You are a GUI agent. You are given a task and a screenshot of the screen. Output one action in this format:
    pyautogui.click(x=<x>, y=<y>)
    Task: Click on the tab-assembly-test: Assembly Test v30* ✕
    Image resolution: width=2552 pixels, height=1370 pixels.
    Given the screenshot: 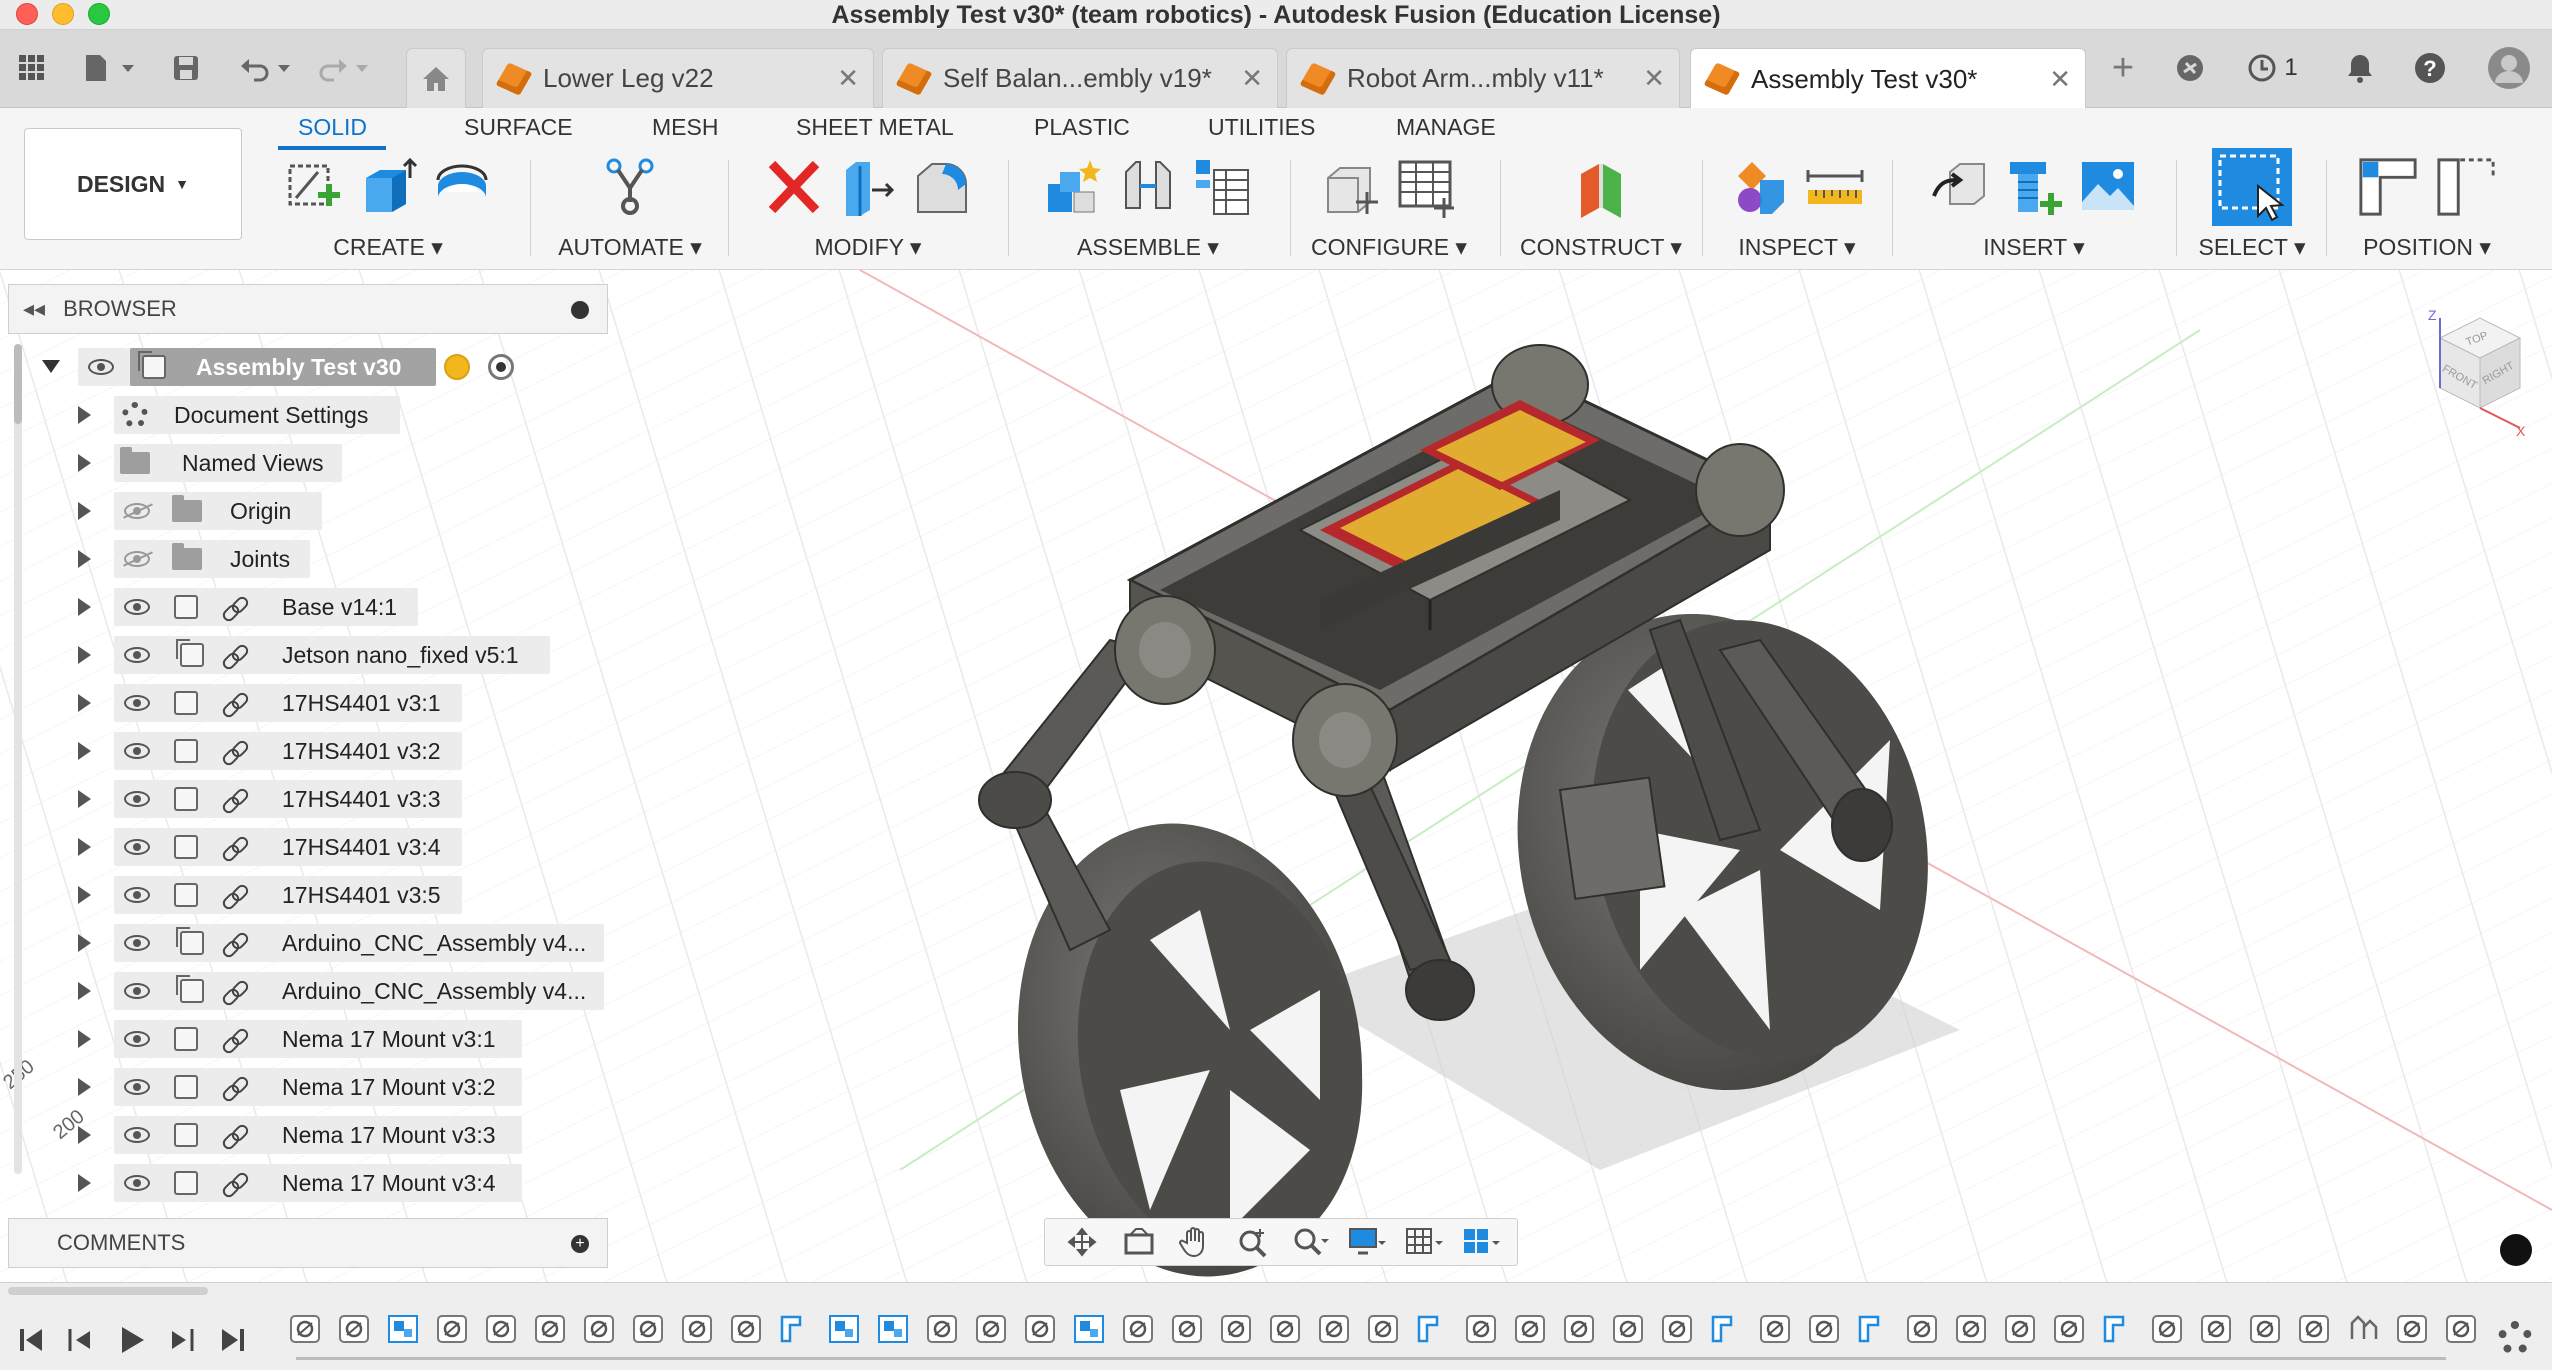 What is the action you would take?
    pyautogui.click(x=1888, y=78)
    